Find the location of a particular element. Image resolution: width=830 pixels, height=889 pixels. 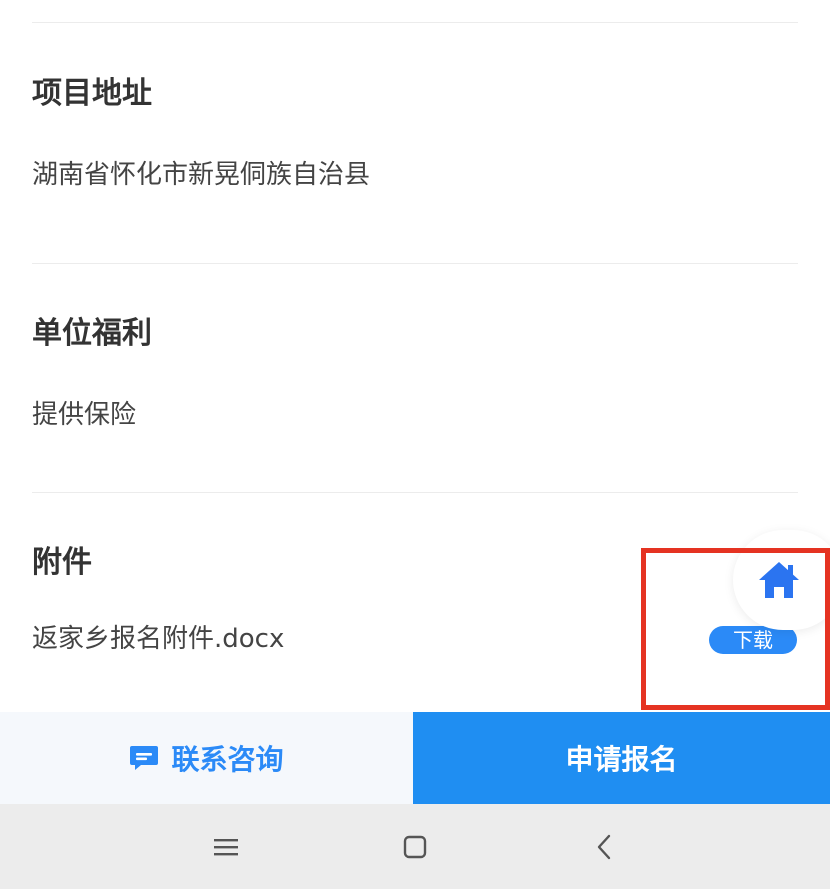

benefits-title: 单位福利 is located at coordinates (92, 333).